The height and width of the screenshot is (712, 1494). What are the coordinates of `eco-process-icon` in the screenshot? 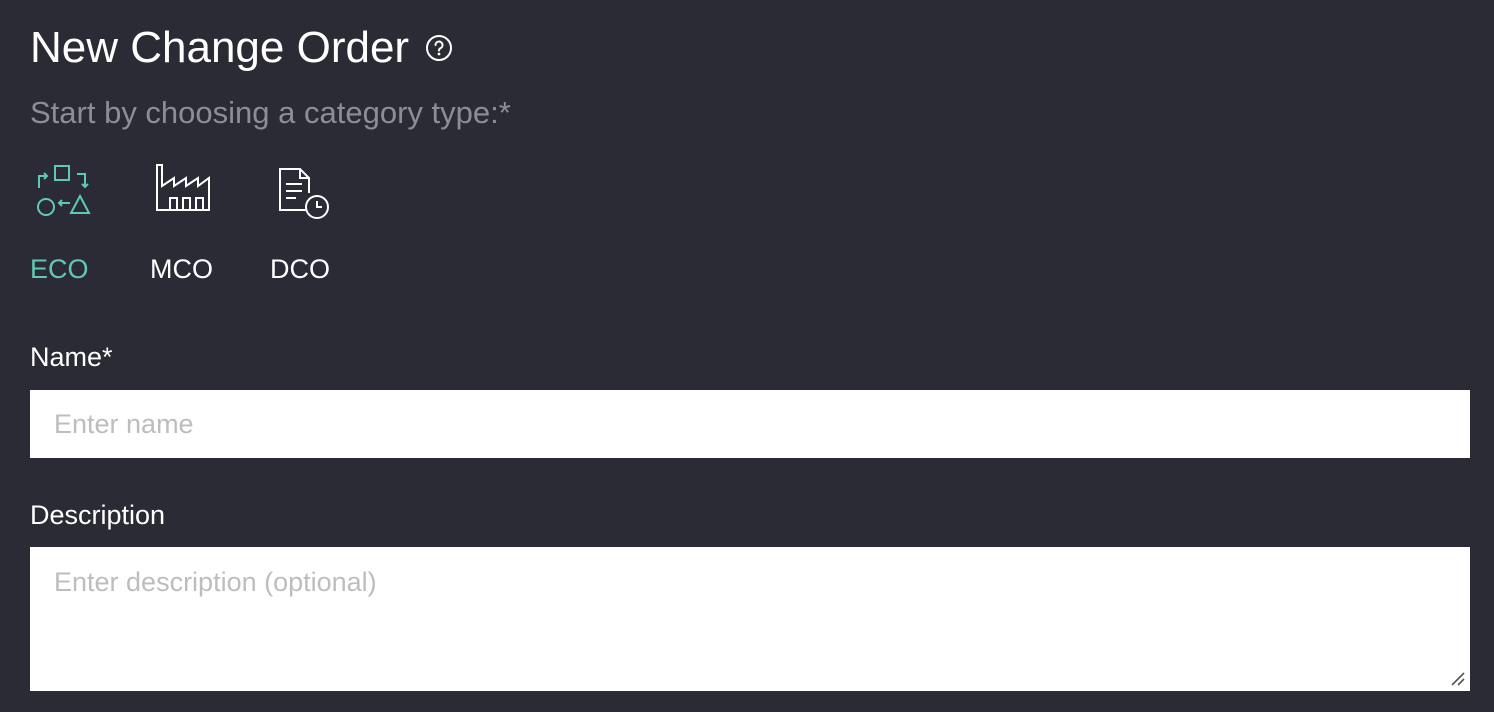 It's located at (64, 190).